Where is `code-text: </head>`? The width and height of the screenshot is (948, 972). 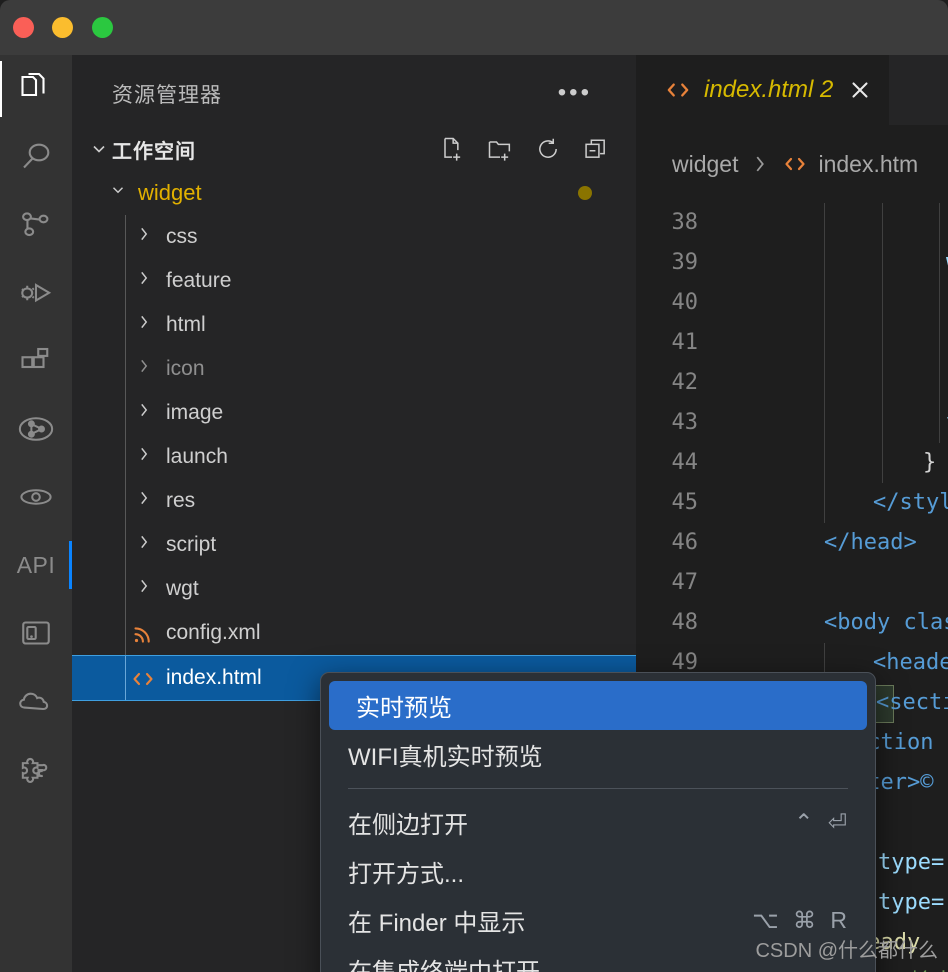
code-text: </head> is located at coordinates (870, 542).